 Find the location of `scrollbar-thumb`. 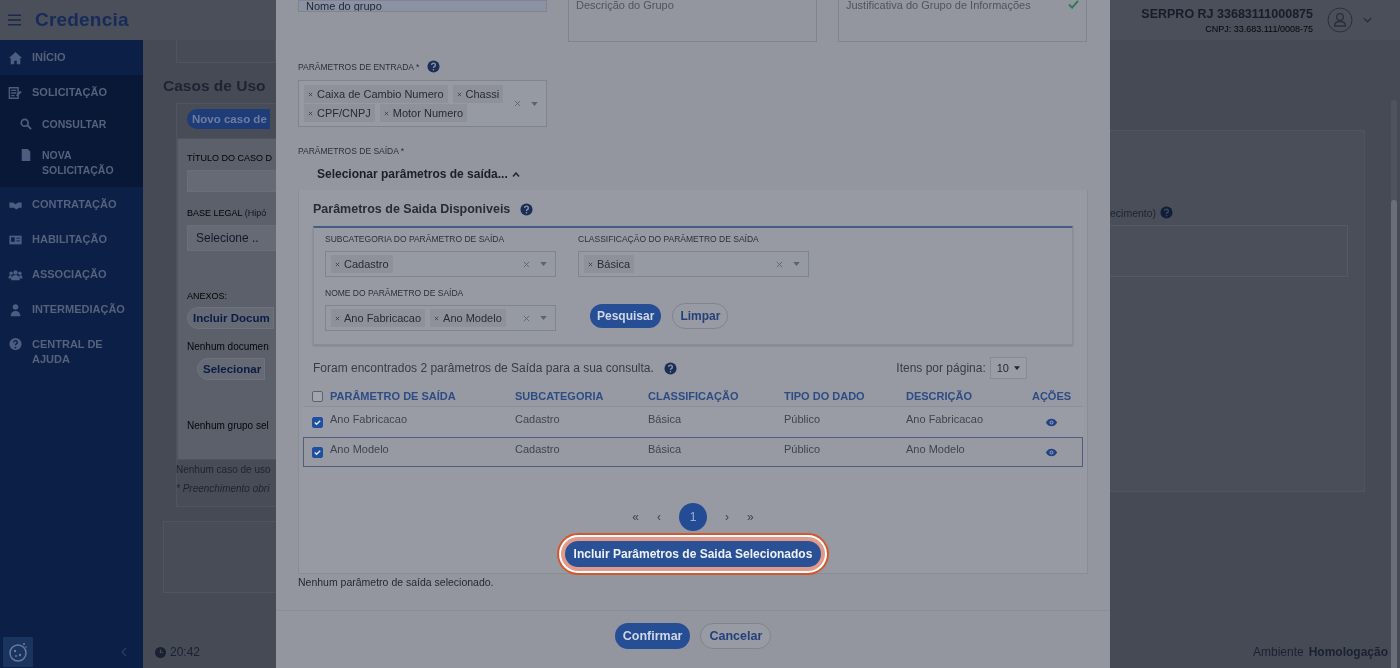

scrollbar-thumb is located at coordinates (1394, 434).